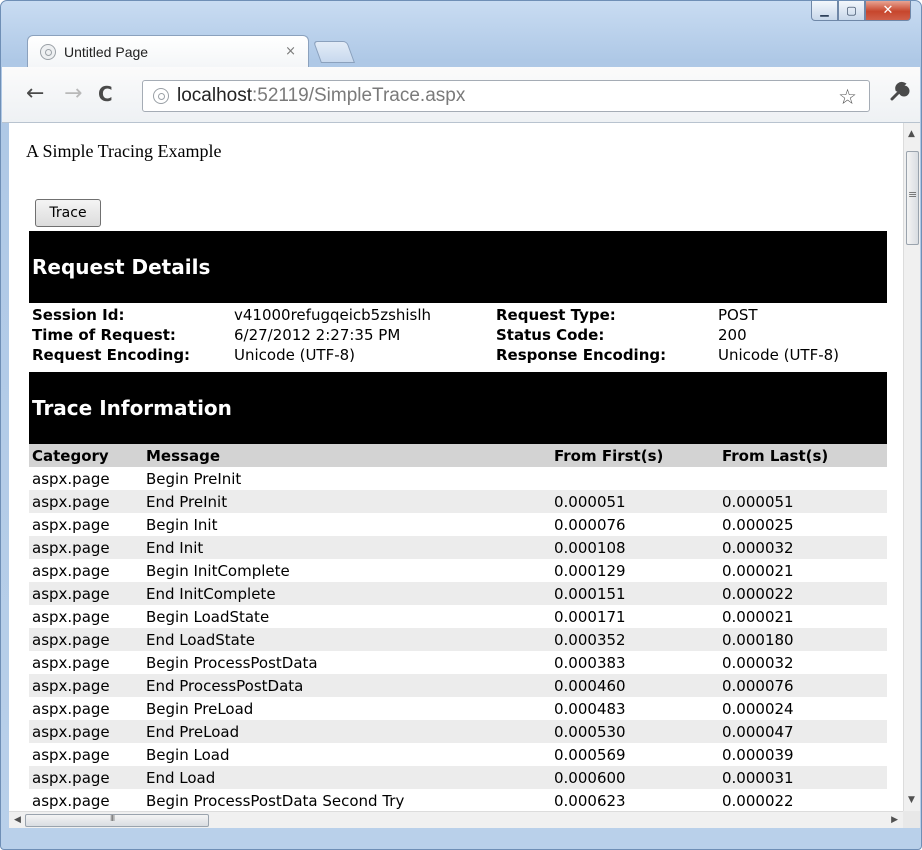 The width and height of the screenshot is (922, 850). I want to click on wrench-icon, so click(900, 91).